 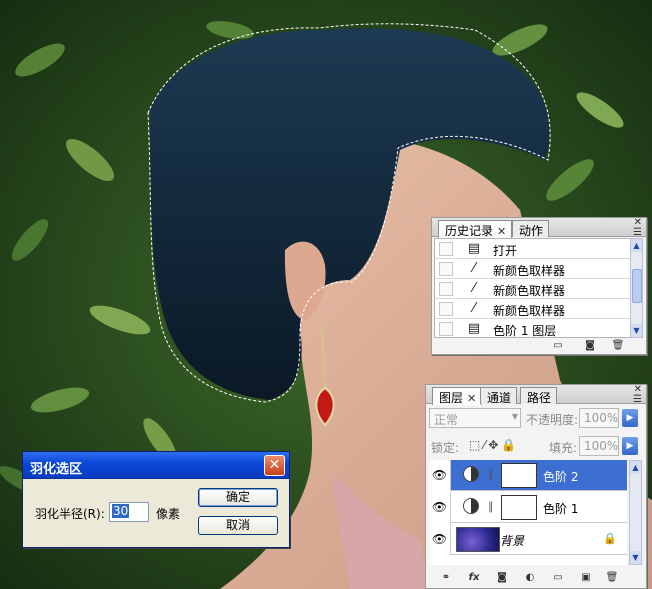 I want to click on lock-fill-row: 锁定: ⬚⁄✥🔒 填充: 100% ▶, so click(x=535, y=446).